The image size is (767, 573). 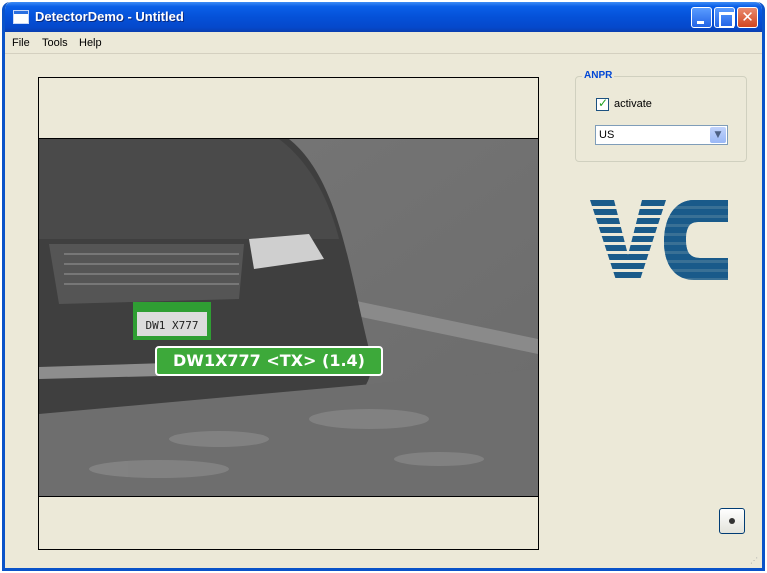 I want to click on close-button: ✕, so click(x=747, y=17).